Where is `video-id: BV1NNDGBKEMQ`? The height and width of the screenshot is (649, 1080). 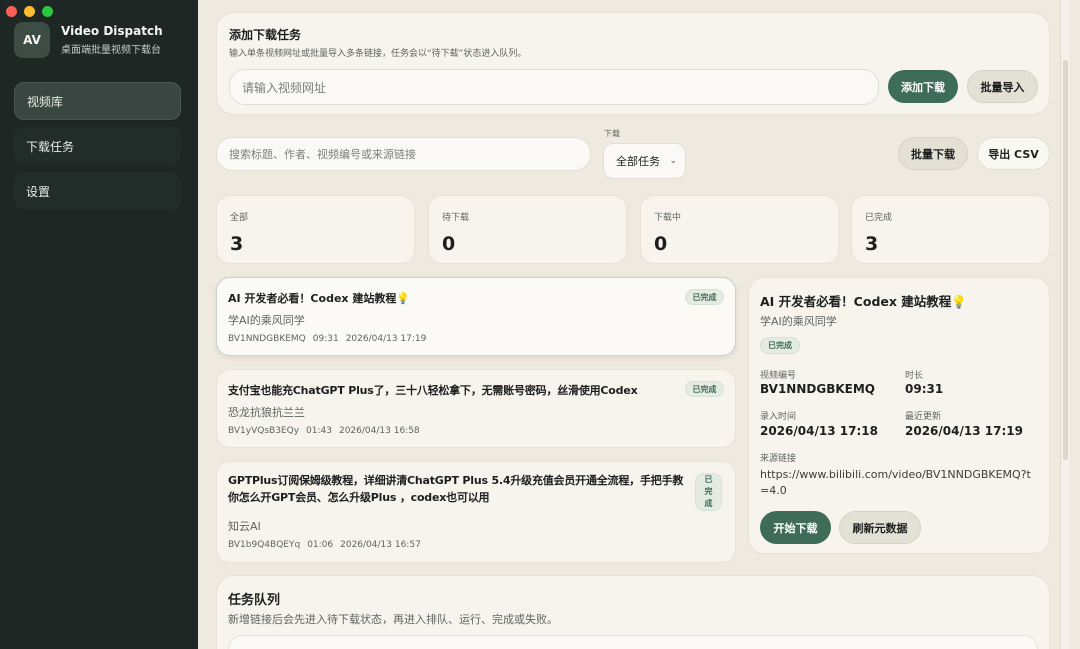
video-id: BV1NNDGBKEMQ is located at coordinates (267, 339).